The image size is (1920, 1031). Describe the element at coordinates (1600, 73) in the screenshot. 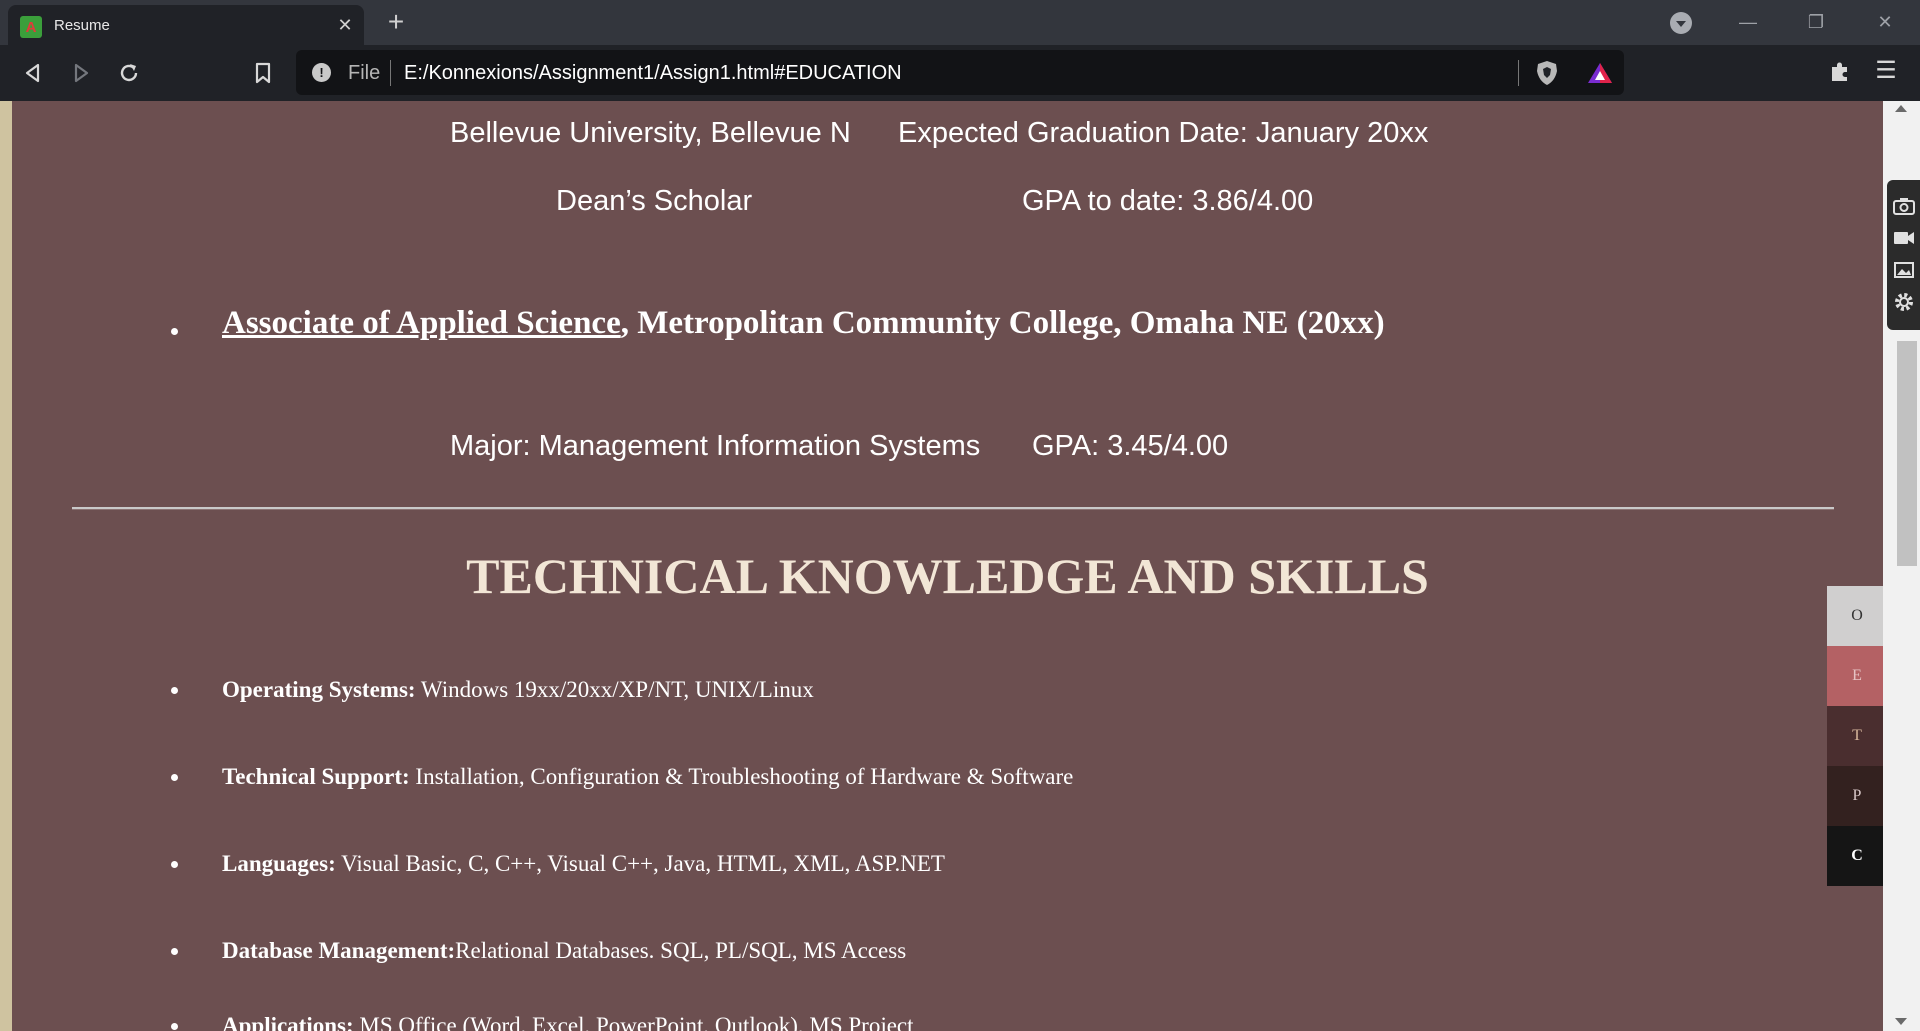

I see `brave-rewards-icon` at that location.